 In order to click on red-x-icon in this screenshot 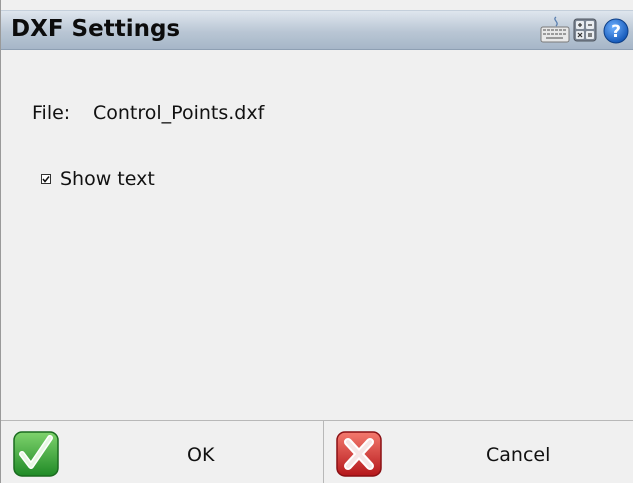, I will do `click(359, 454)`.